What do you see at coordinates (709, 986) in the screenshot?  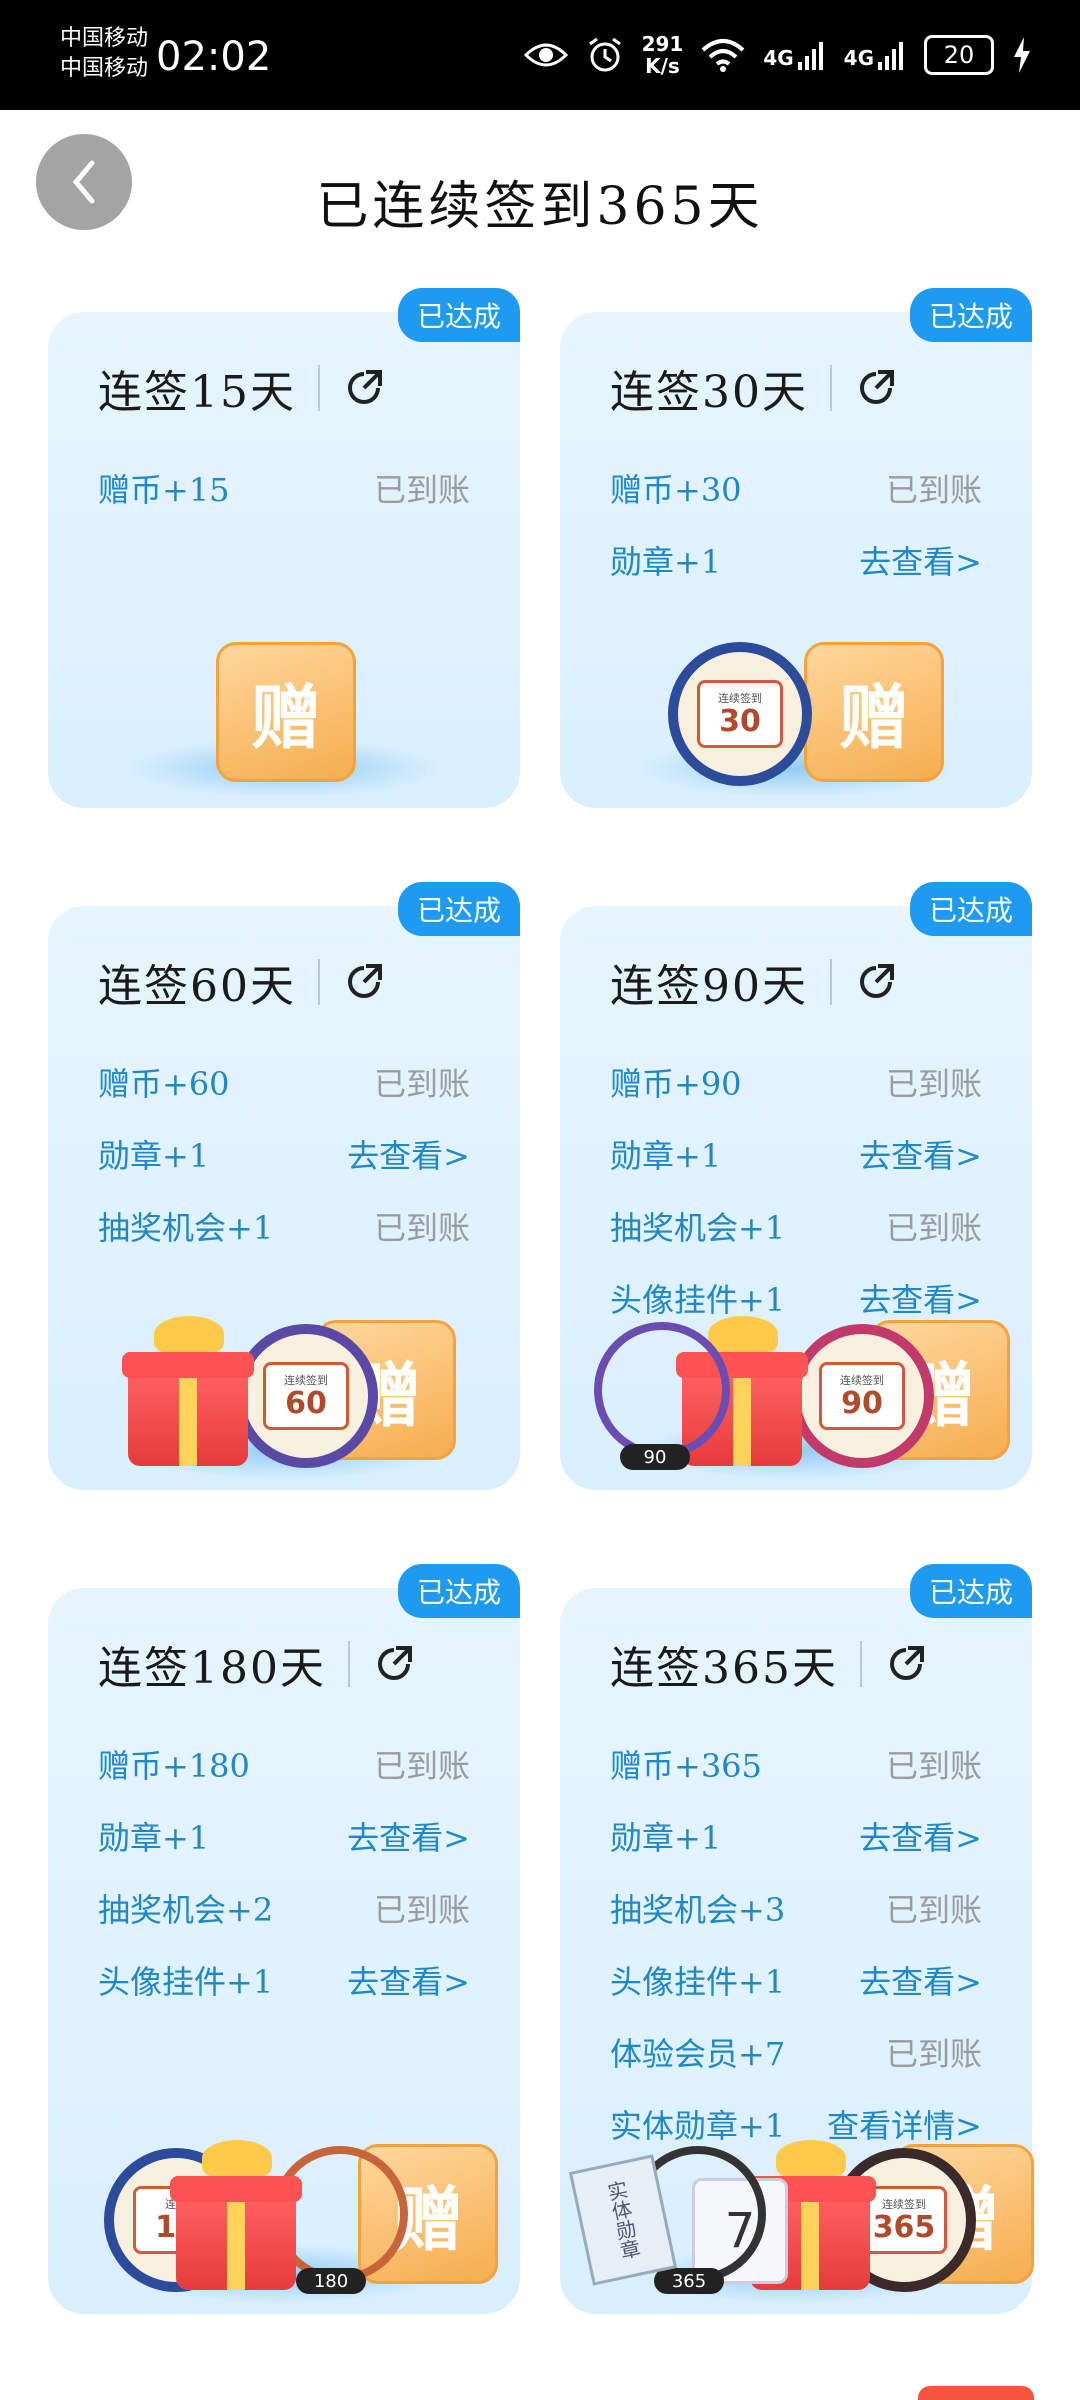 I see `card-title: 连签90天` at bounding box center [709, 986].